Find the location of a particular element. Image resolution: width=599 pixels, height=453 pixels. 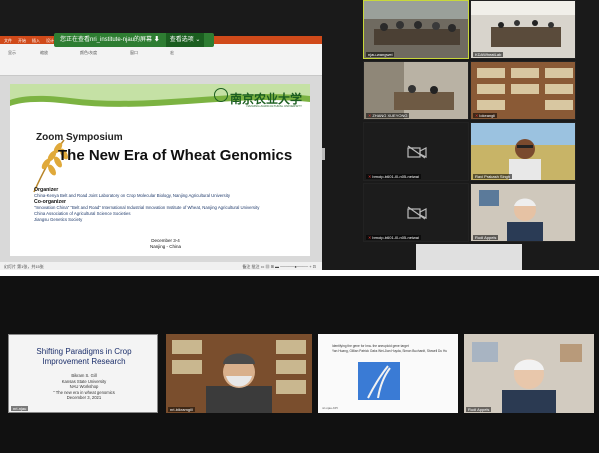

slide-line: NAU Workshop is located at coordinates (84, 386).